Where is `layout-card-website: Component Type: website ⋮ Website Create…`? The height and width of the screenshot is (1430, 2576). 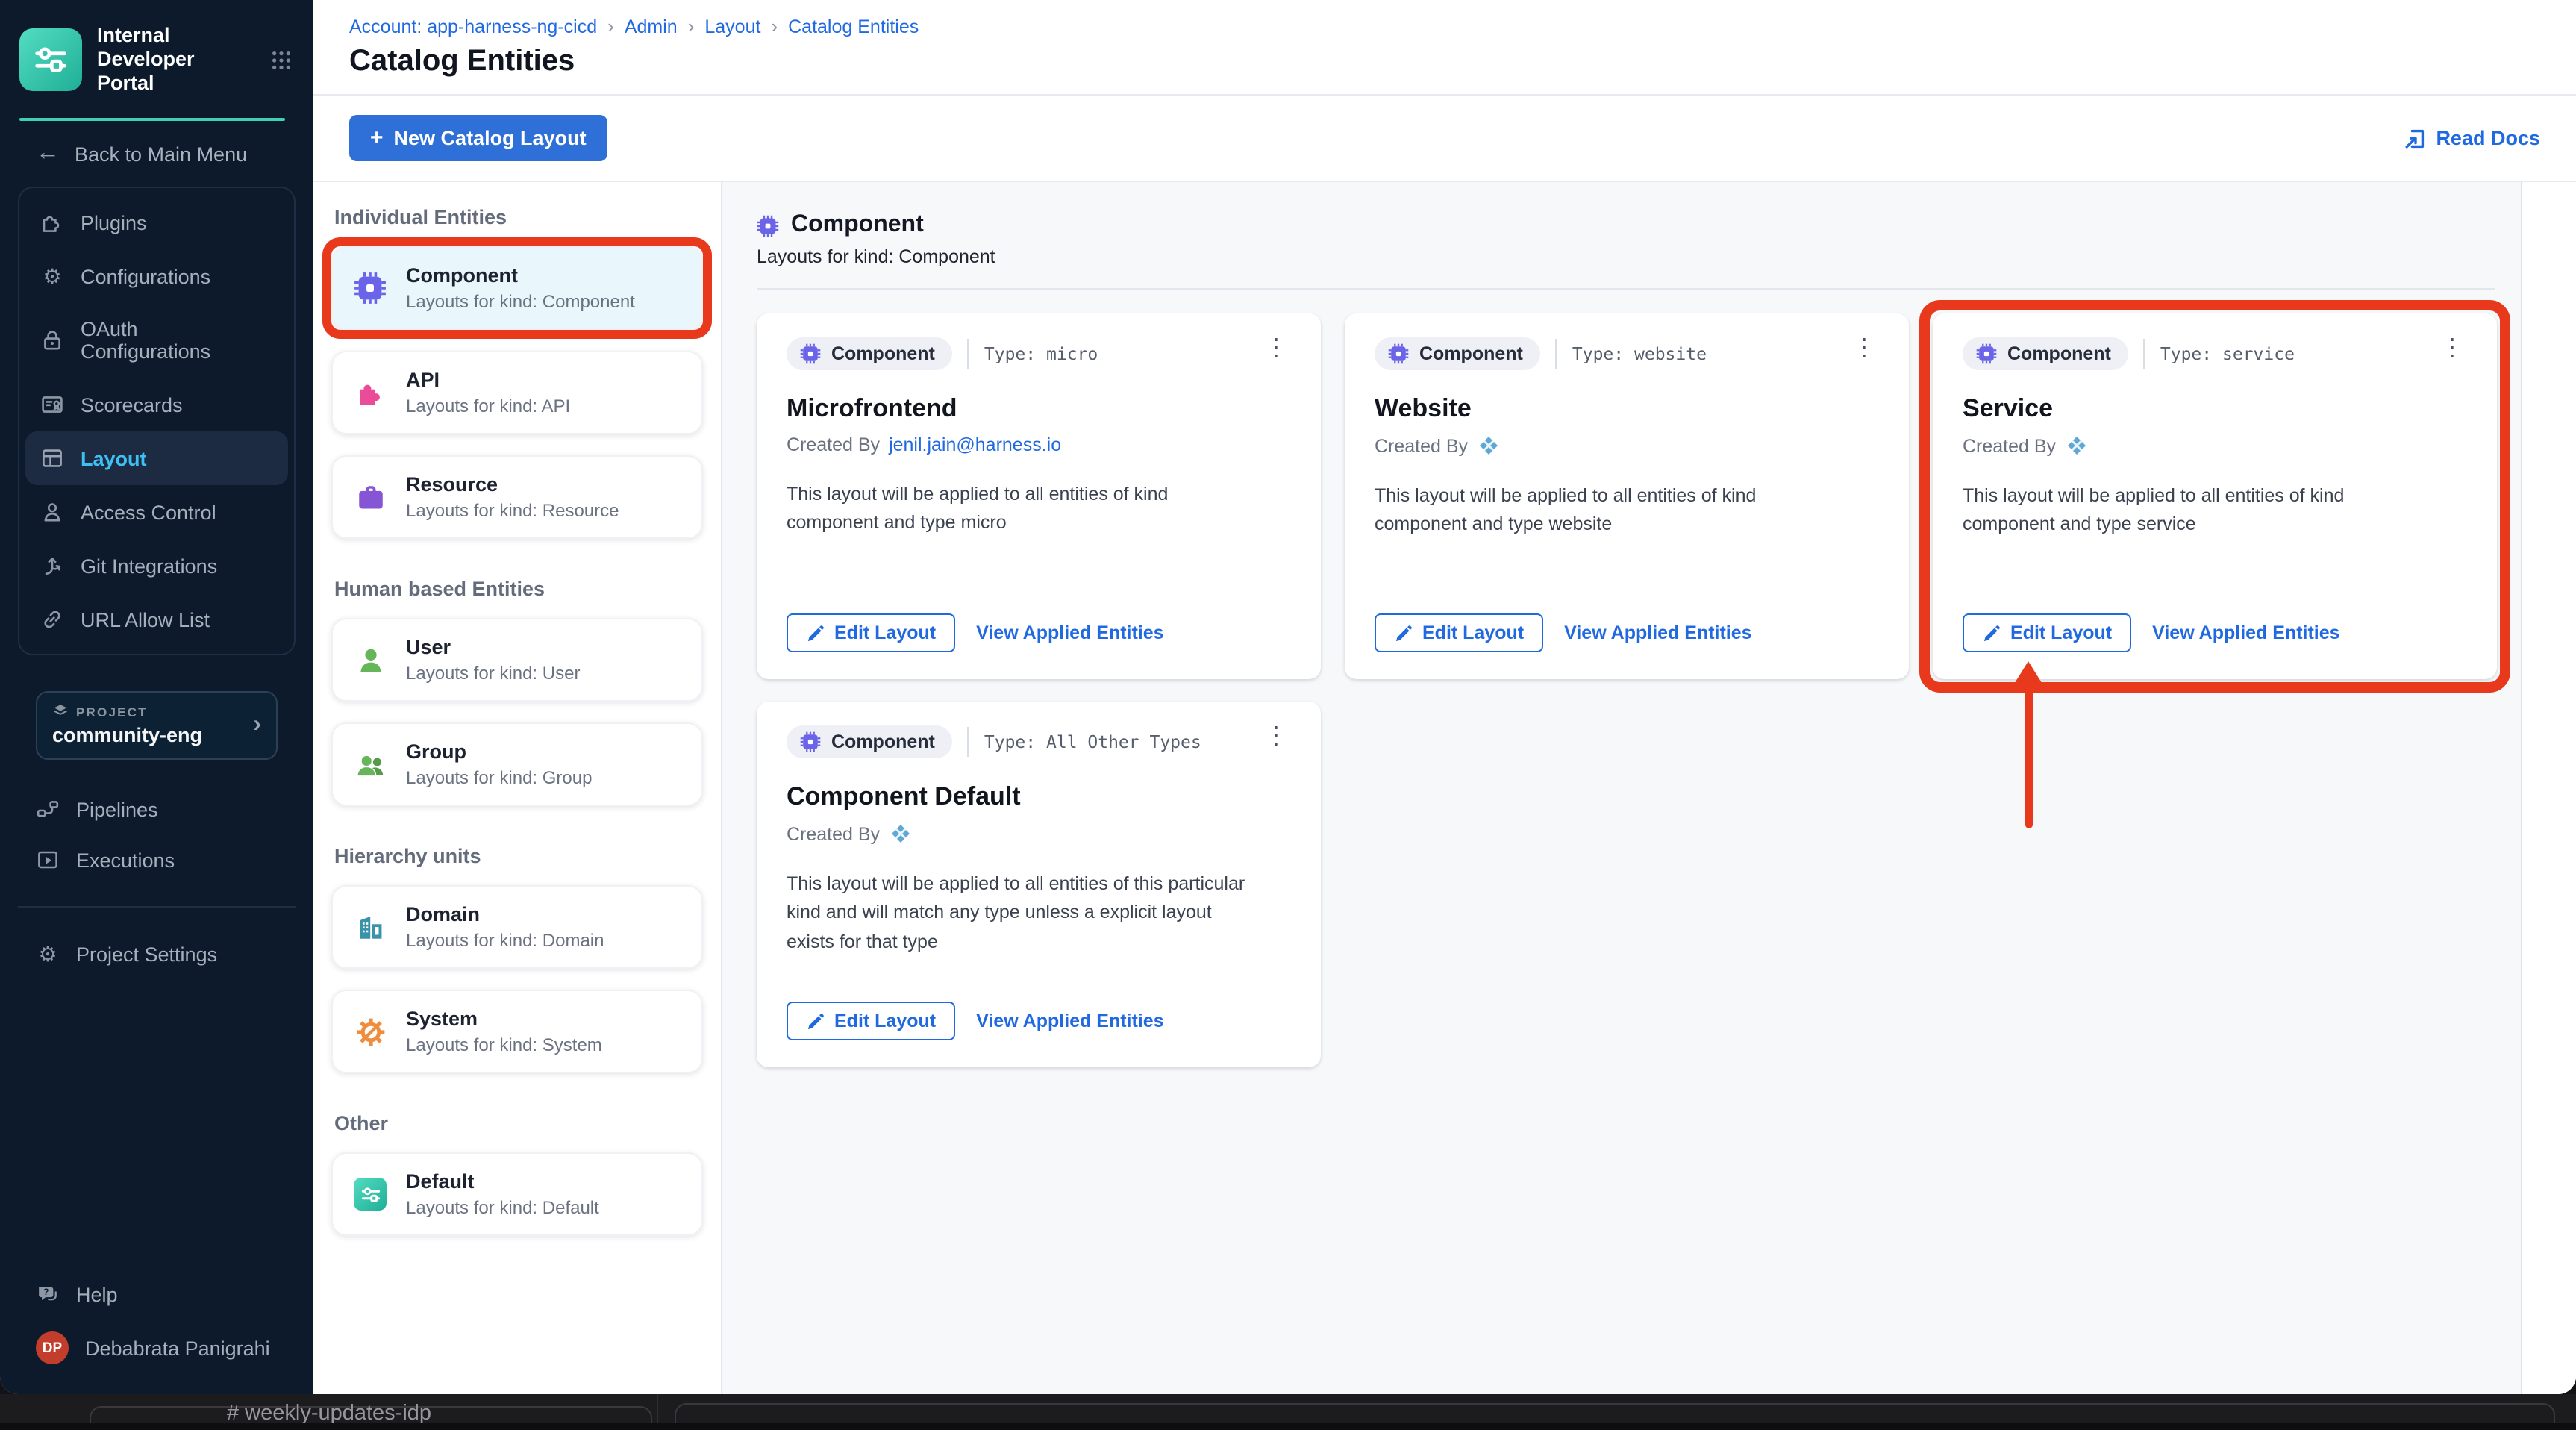 layout-card-website: Component Type: website ⋮ Website Create… is located at coordinates (1627, 496).